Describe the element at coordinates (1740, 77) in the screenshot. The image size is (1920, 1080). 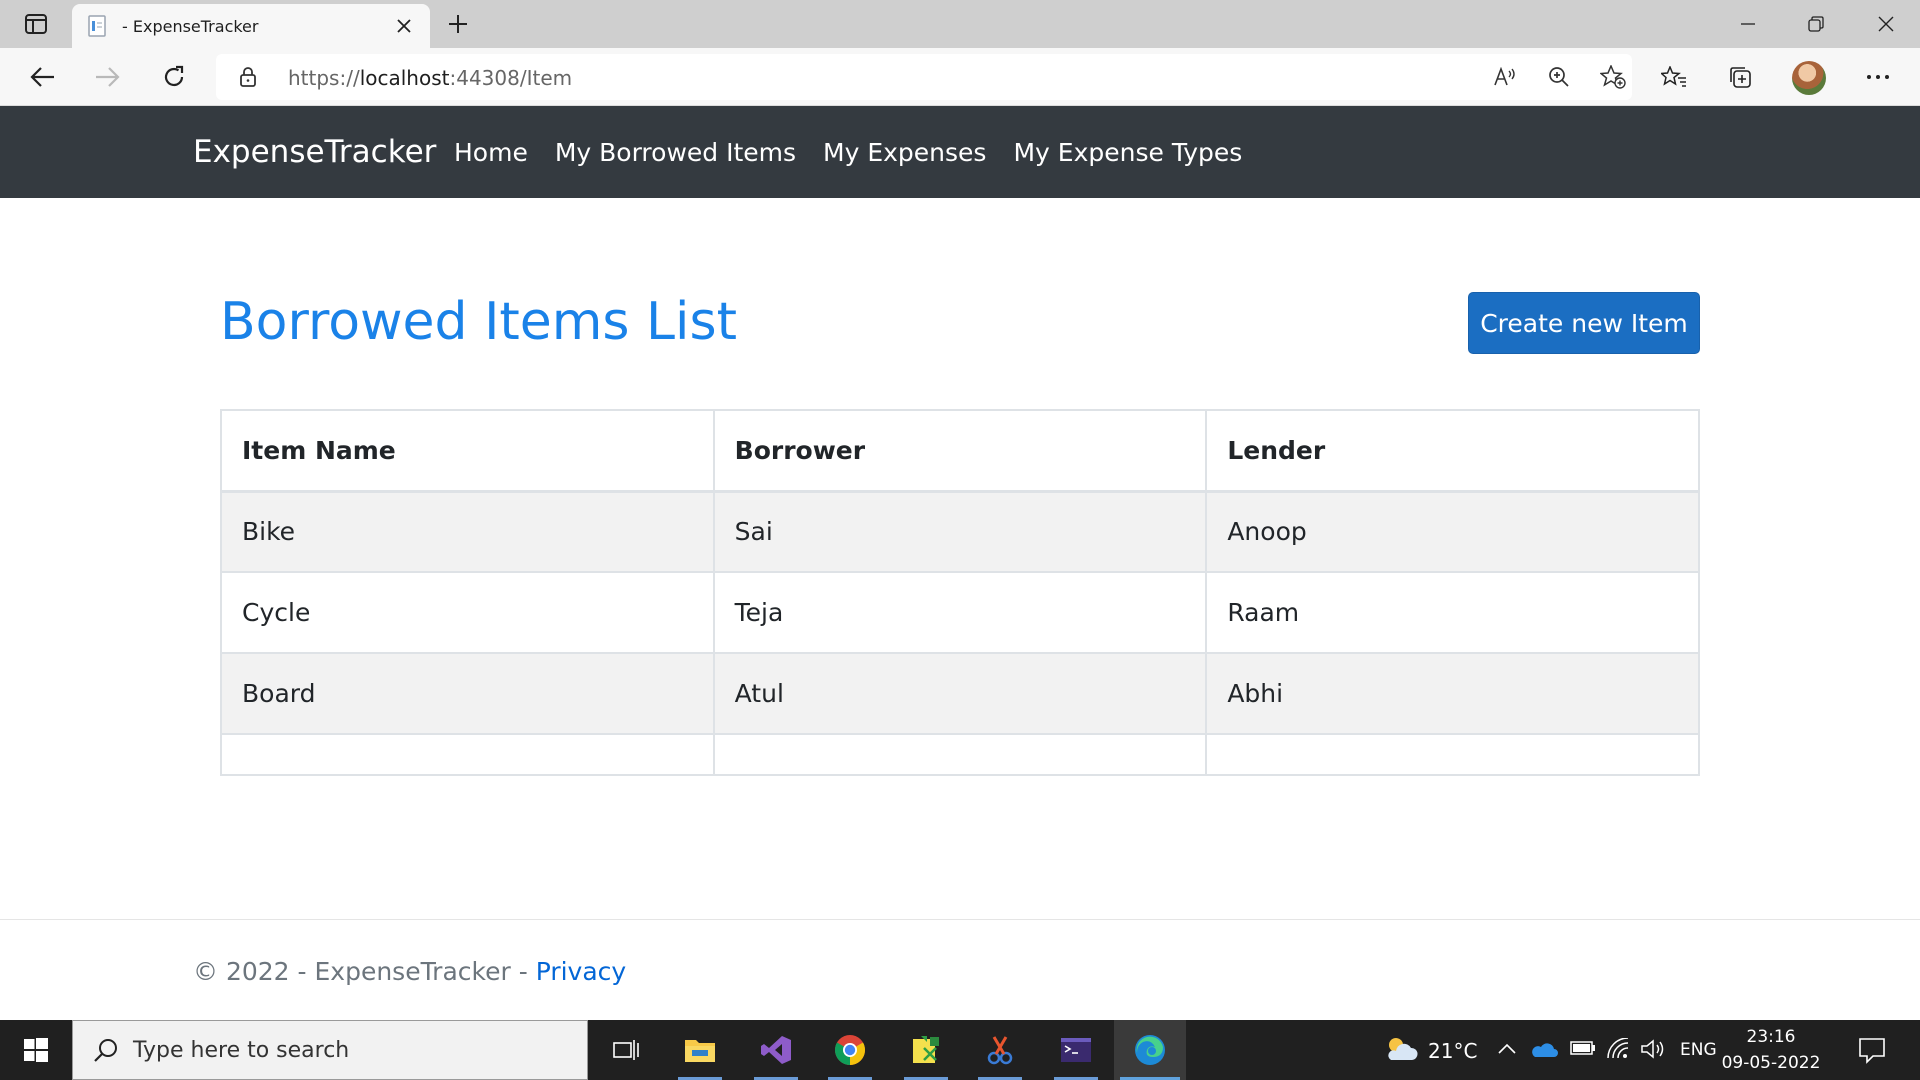
I see `collections-icon` at that location.